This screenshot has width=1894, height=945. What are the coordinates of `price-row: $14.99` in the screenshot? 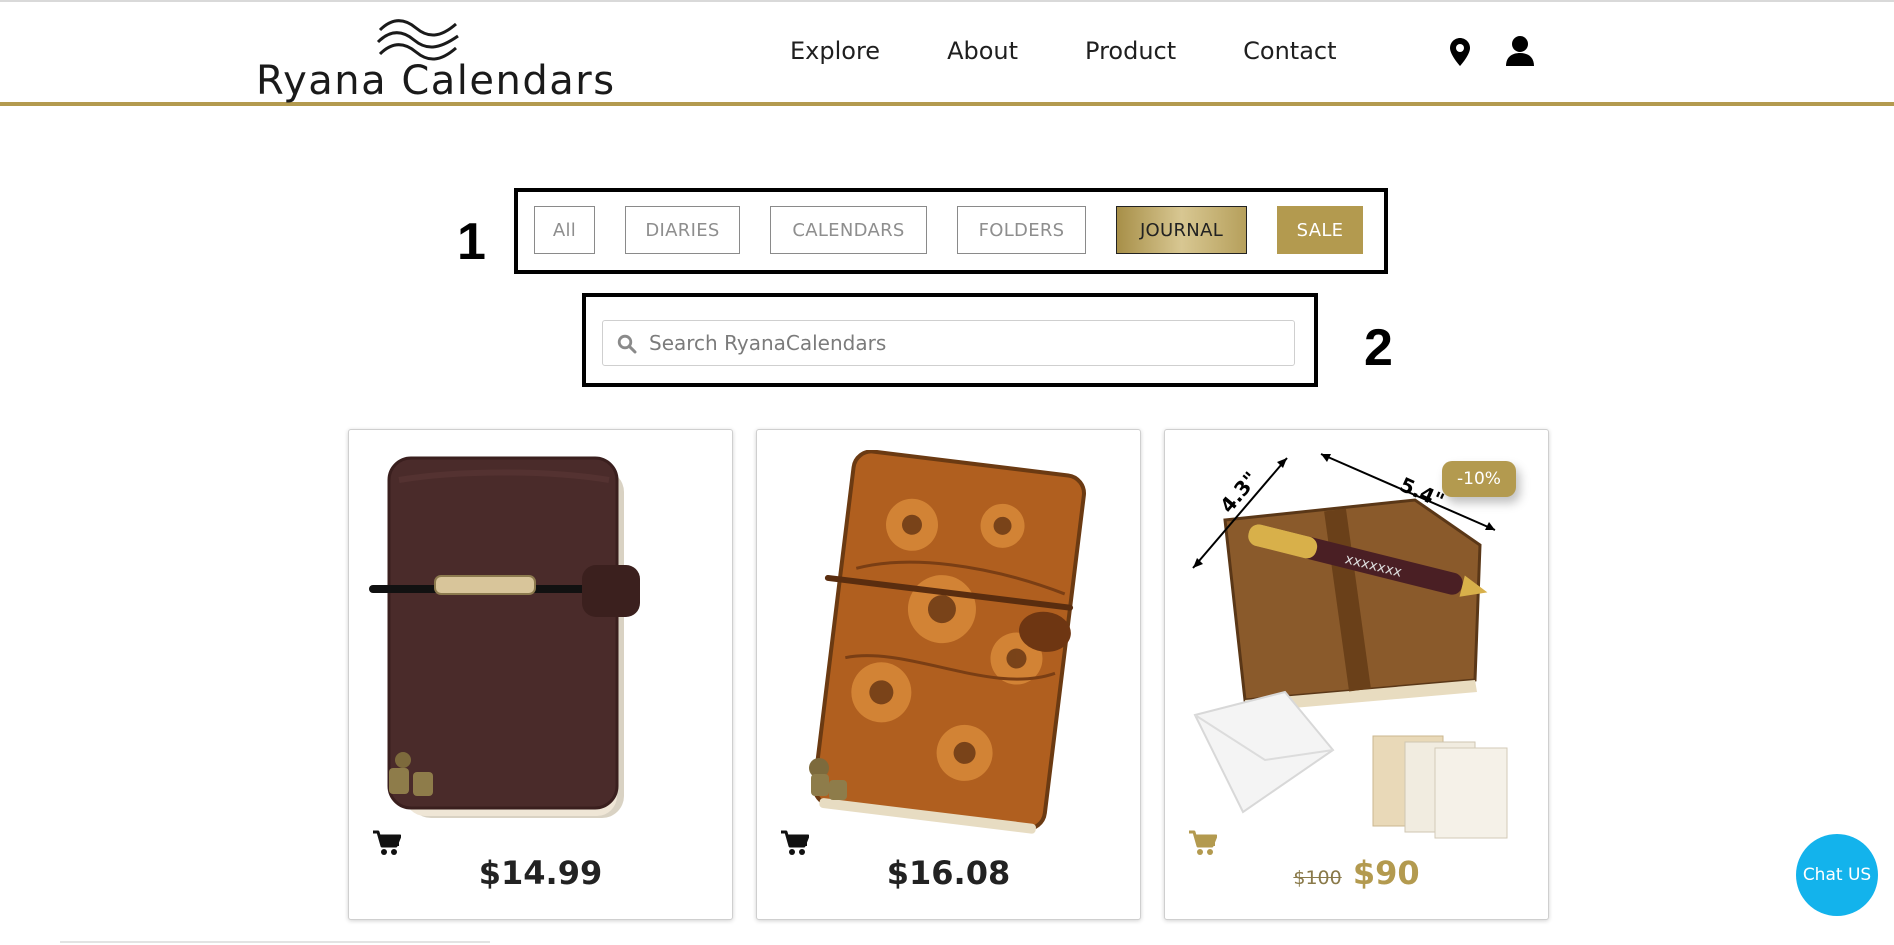 It's located at (540, 873).